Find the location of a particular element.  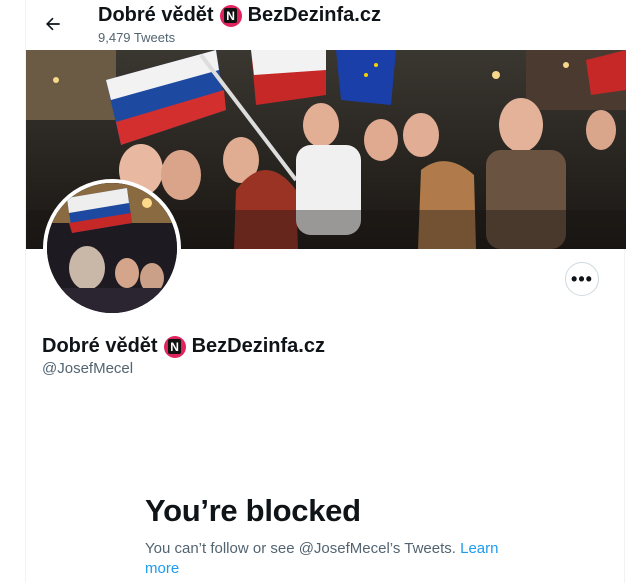

profile-header: Dobré vědět N BezDezinfa.cz 9,479 Tweets is located at coordinates (326, 25).